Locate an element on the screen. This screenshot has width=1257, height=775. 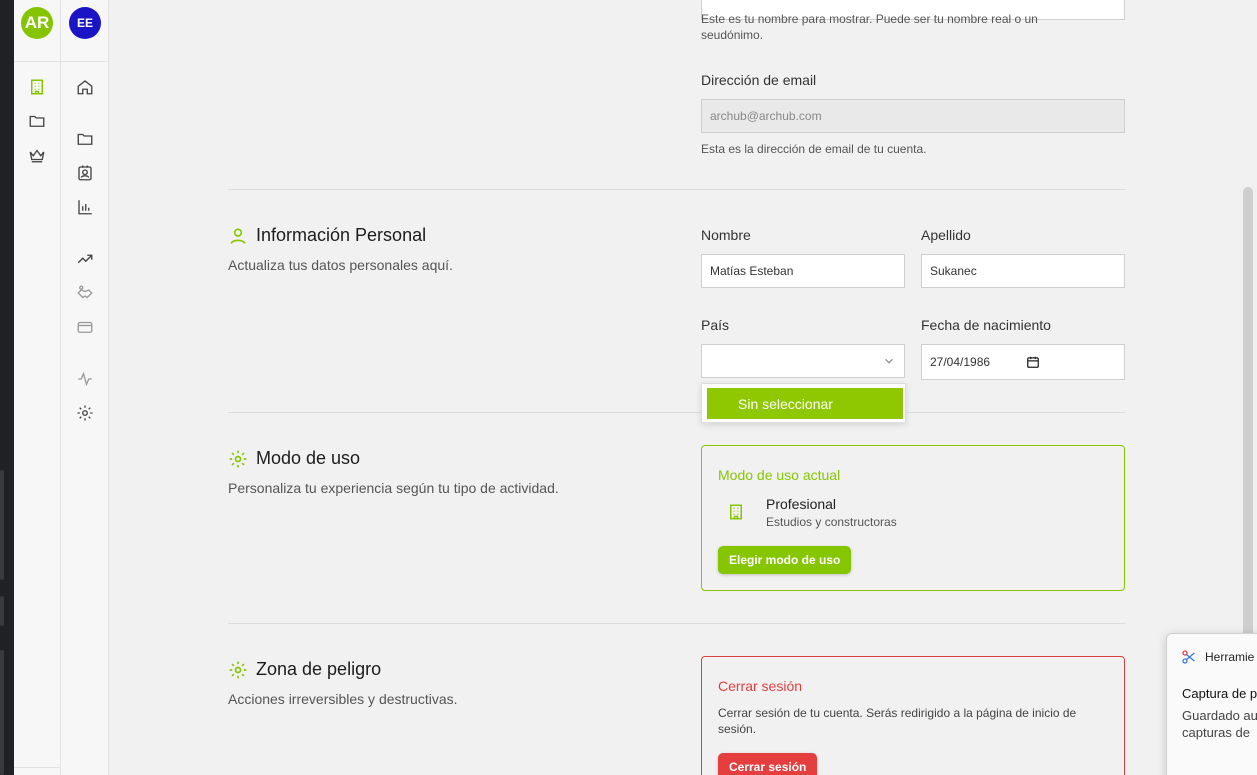
handshake-icon is located at coordinates (85, 293).